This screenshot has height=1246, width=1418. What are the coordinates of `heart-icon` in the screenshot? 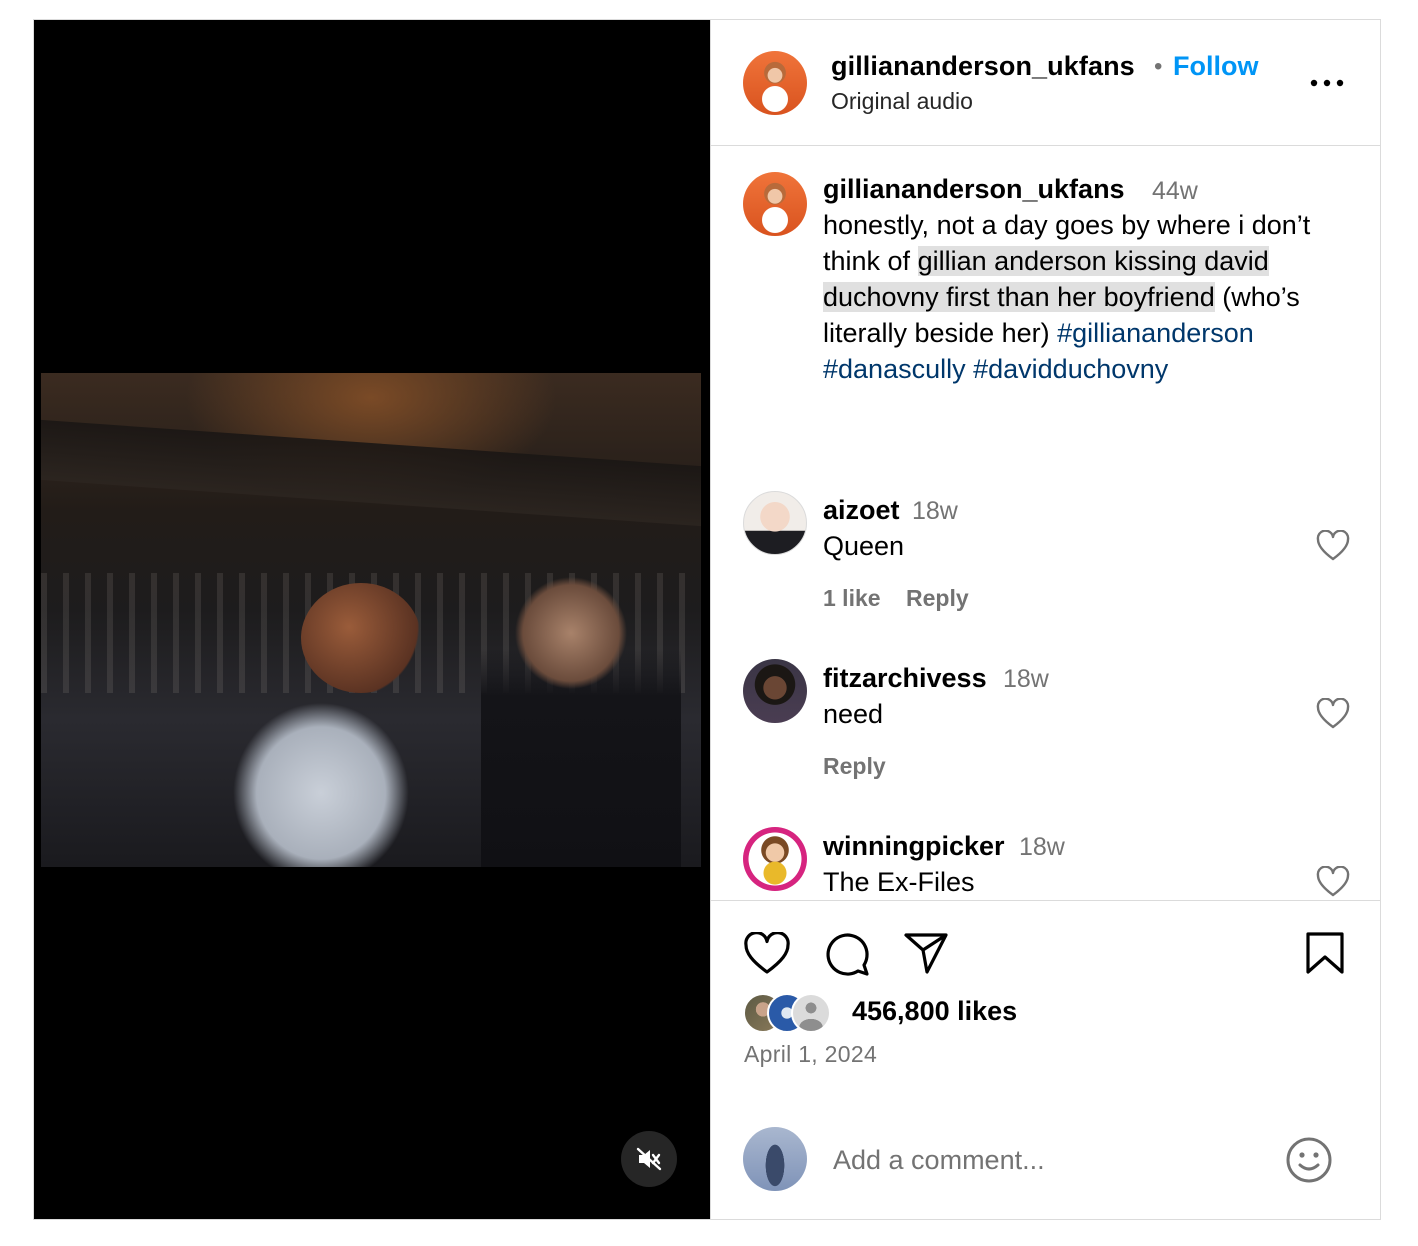 It's located at (767, 954).